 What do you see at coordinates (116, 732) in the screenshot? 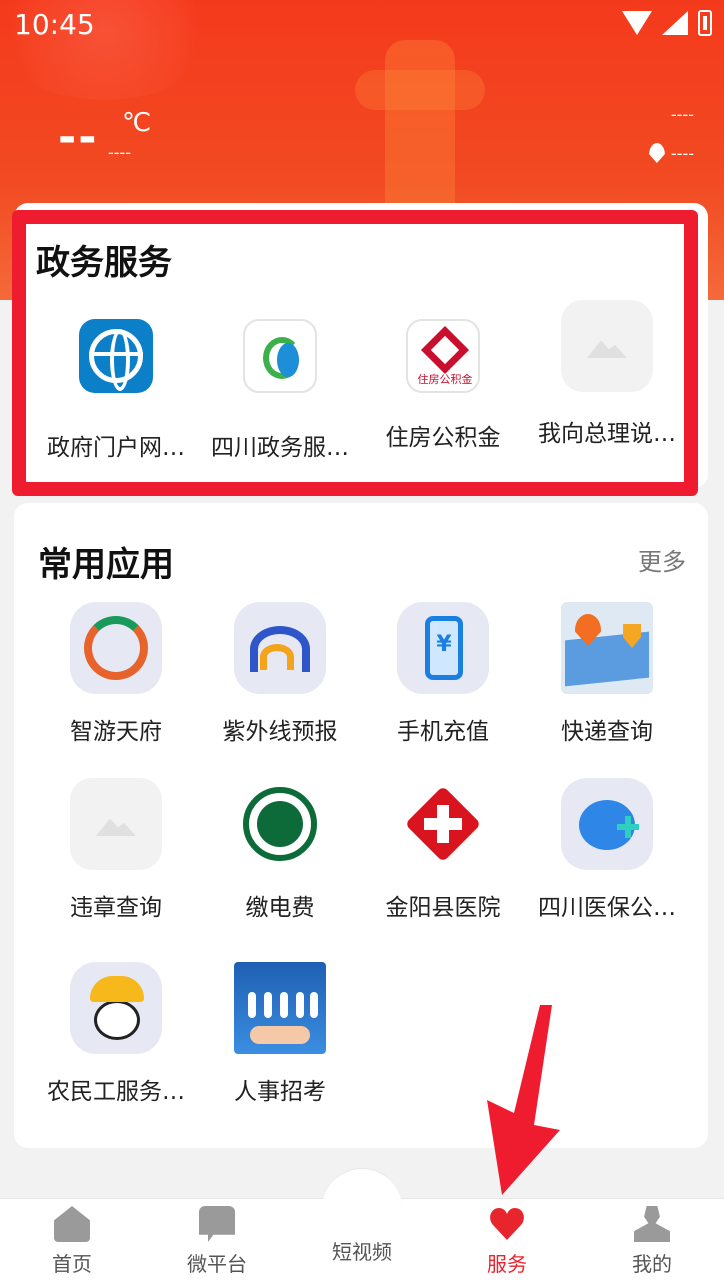
I see `app-label: 智游天府` at bounding box center [116, 732].